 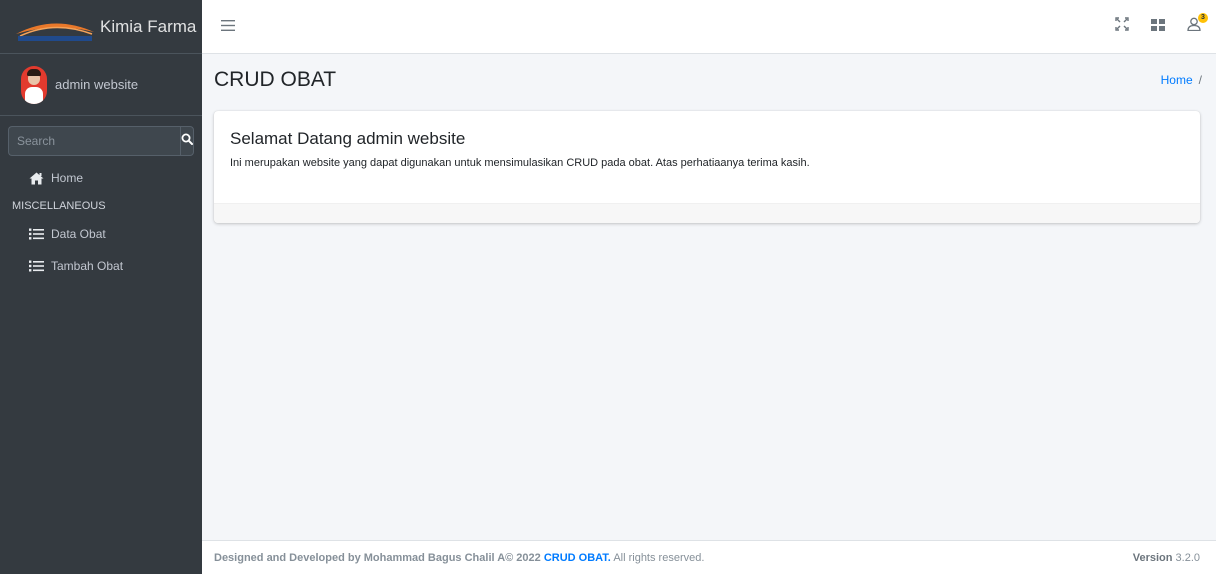 What do you see at coordinates (1197, 23) in the screenshot?
I see `user-menu-button: 3` at bounding box center [1197, 23].